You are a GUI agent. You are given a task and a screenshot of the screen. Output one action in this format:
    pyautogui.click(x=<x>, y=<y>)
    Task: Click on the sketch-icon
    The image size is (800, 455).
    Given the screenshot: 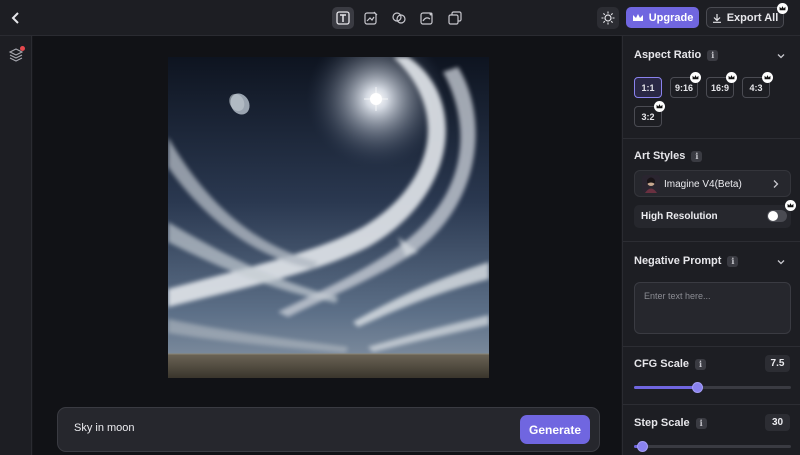 What is the action you would take?
    pyautogui.click(x=426, y=18)
    